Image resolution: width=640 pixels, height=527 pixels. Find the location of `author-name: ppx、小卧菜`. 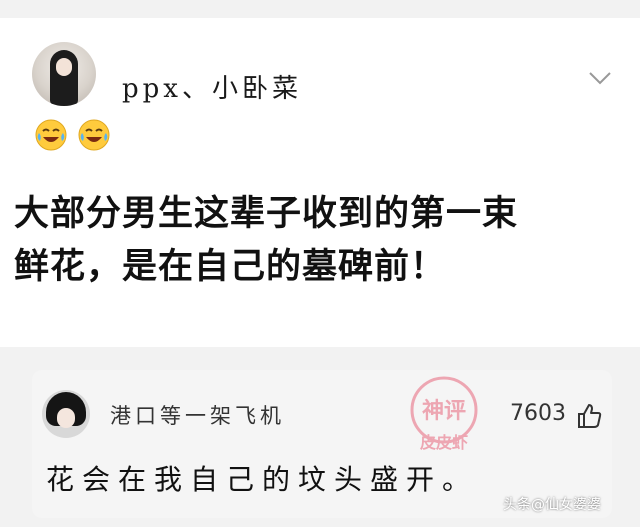

author-name: ppx、小卧菜 is located at coordinates (212, 86).